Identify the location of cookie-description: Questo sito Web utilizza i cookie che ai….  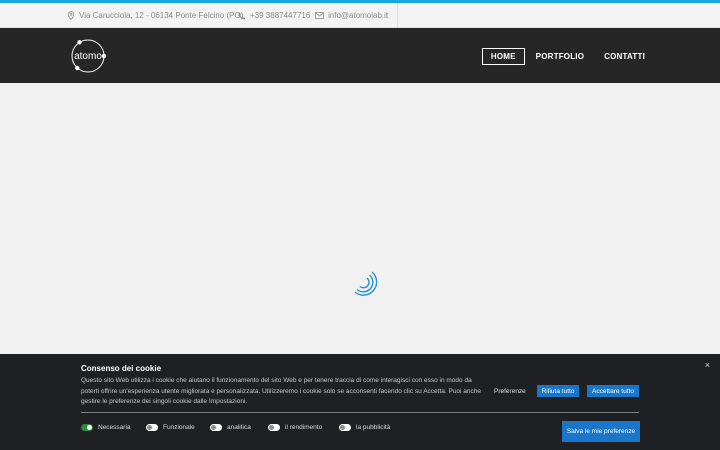
(281, 391).